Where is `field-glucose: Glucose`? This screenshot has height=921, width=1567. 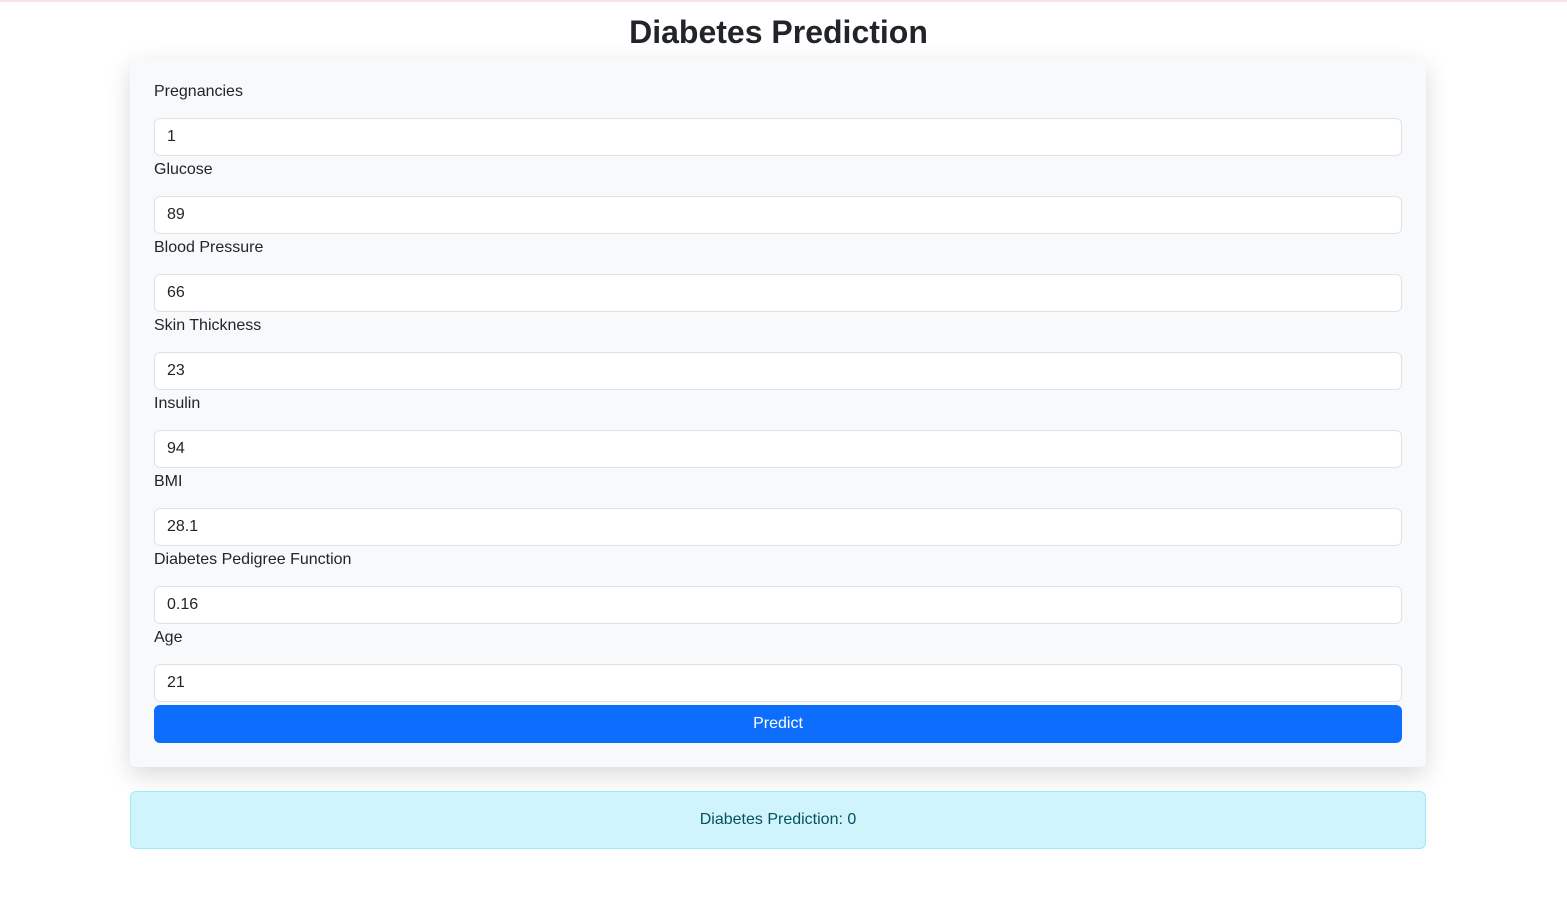 field-glucose: Glucose is located at coordinates (778, 197).